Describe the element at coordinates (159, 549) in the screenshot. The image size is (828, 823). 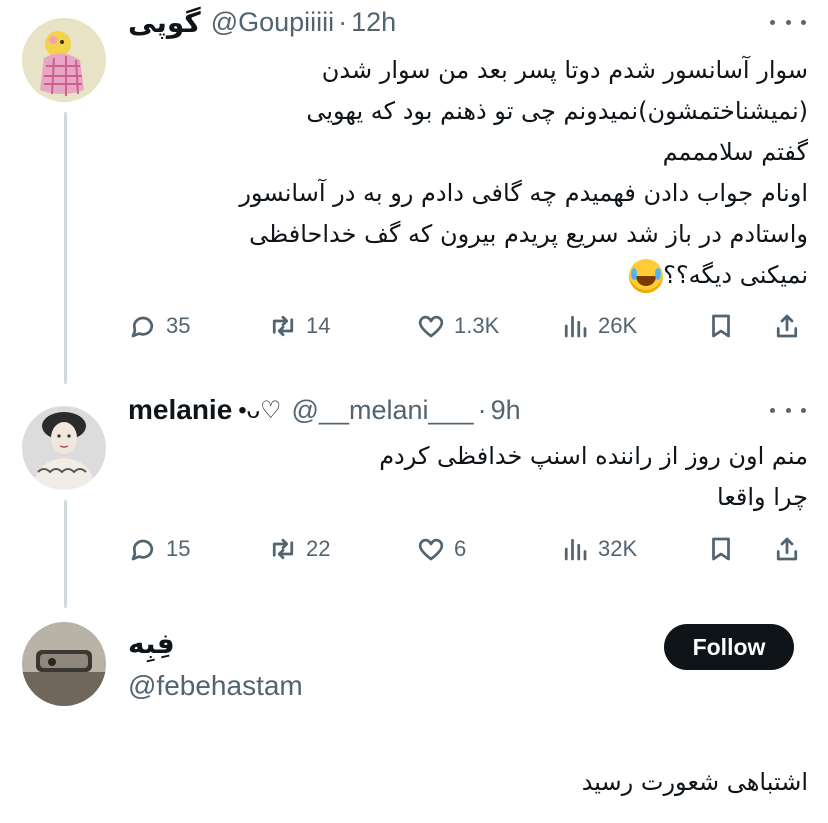
I see `reply-button: 15` at that location.